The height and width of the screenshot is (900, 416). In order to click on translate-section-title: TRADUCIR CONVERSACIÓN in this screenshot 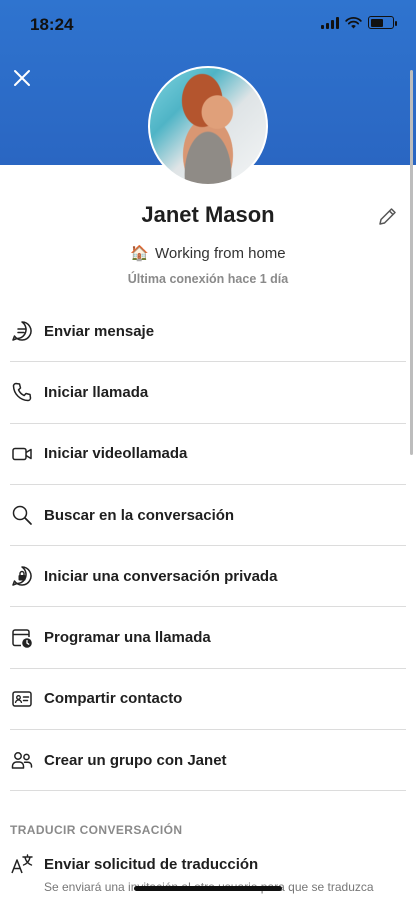, I will do `click(96, 830)`.